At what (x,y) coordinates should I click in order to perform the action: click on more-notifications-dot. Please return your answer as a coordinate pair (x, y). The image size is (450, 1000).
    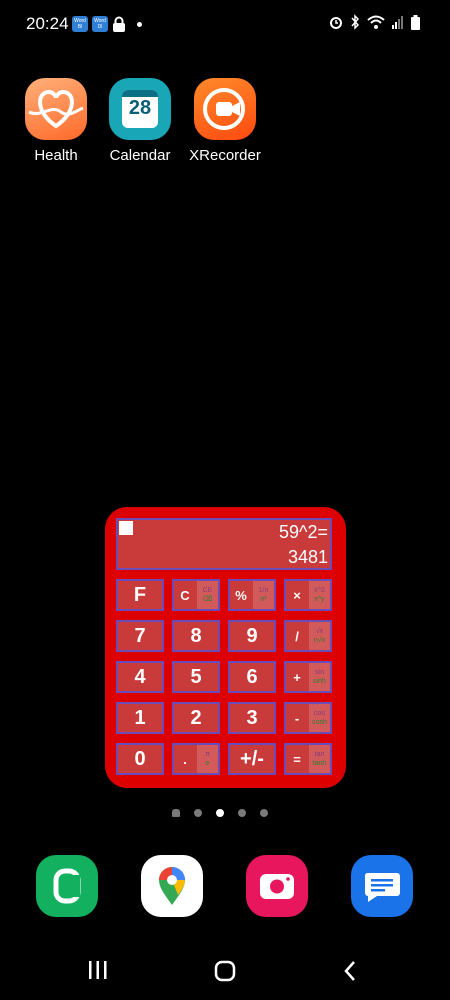
    Looking at the image, I should click on (139, 24).